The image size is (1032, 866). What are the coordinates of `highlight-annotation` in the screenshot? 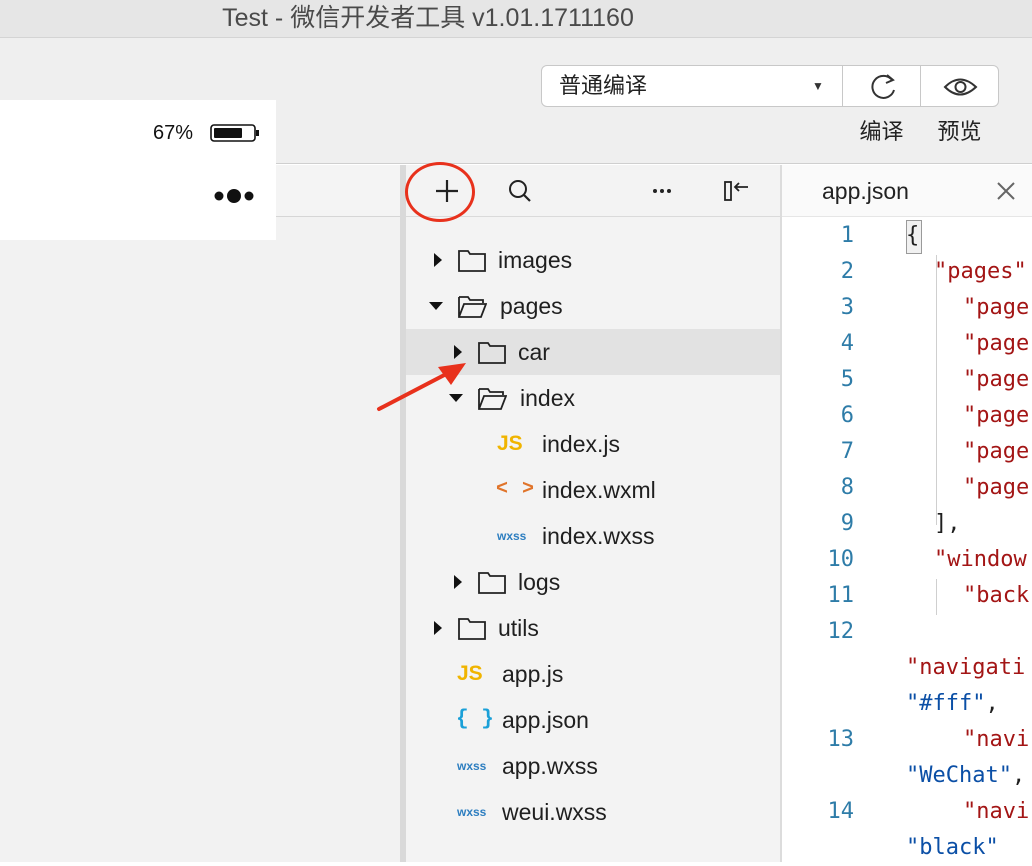 It's located at (440, 192).